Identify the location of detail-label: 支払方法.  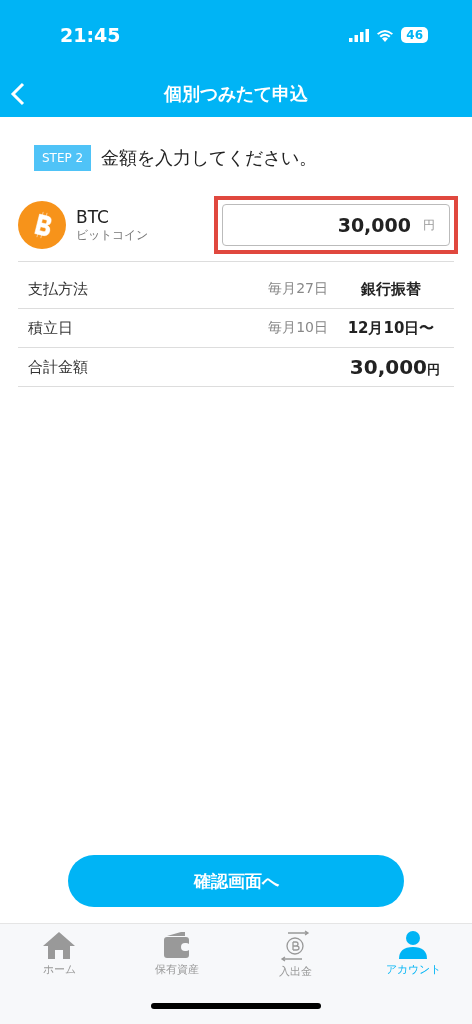
(58, 289).